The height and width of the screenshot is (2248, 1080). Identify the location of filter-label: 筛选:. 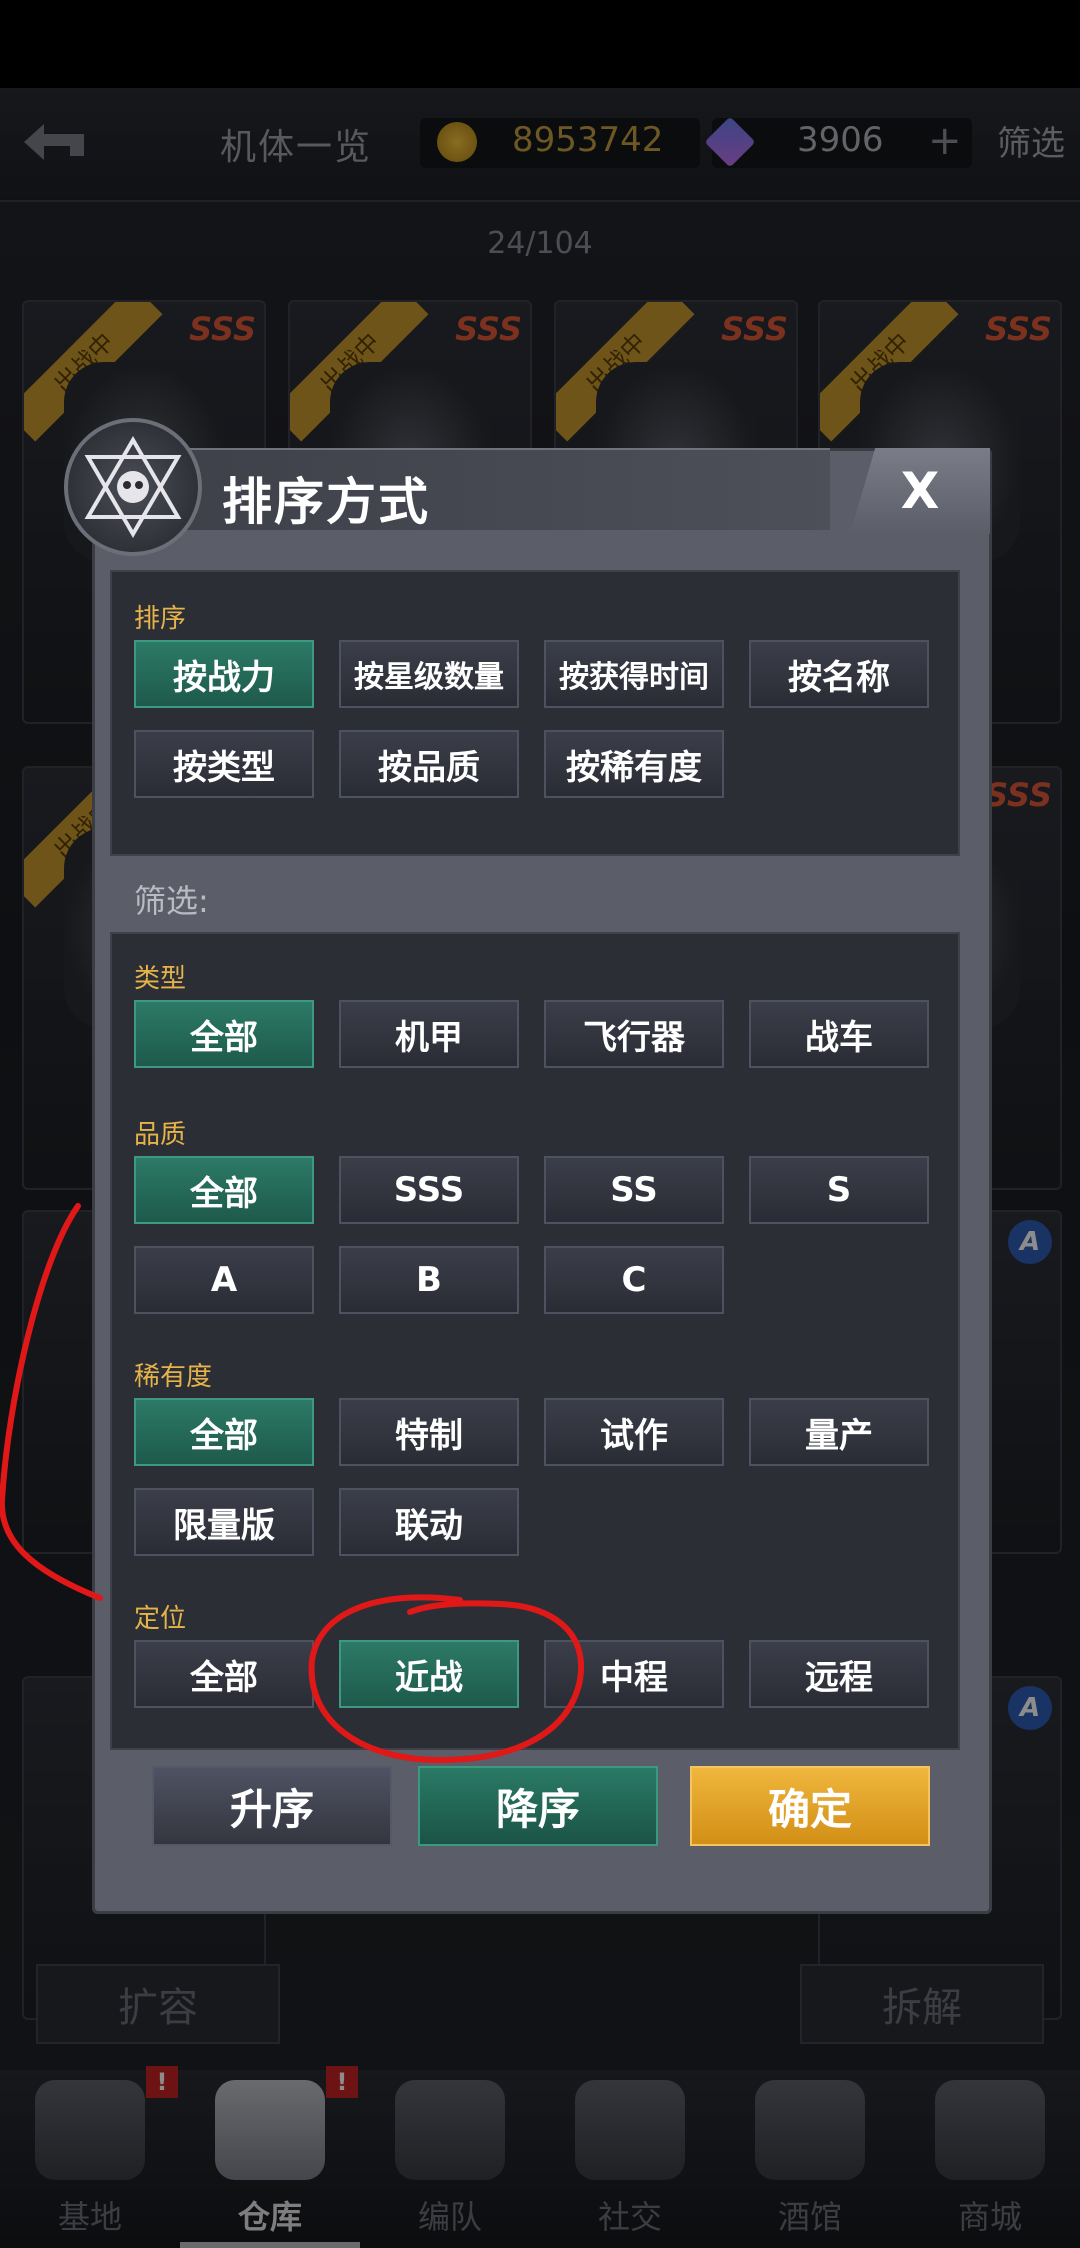
(171, 901).